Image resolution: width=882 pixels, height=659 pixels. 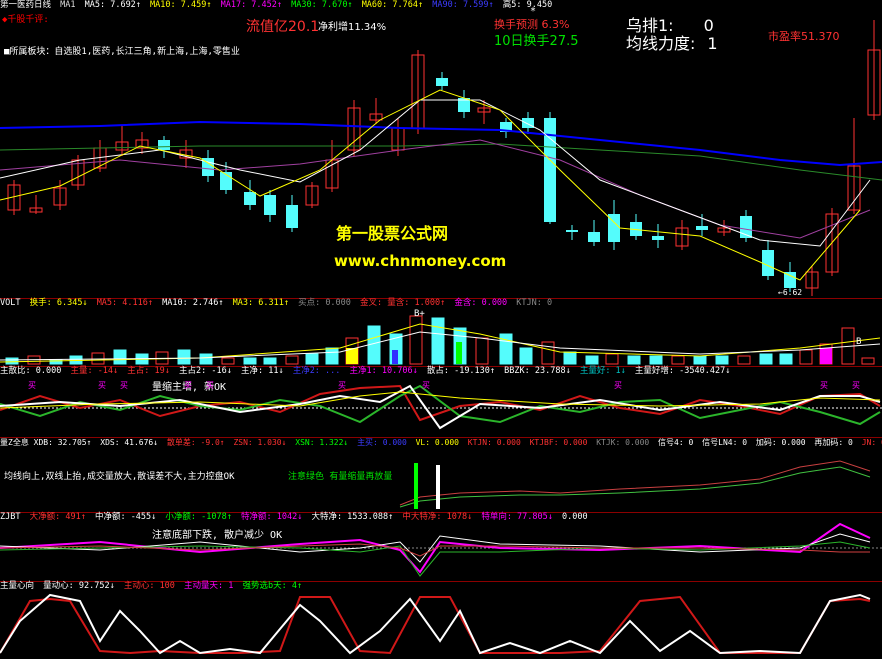 I want to click on indicator2-chart, so click(x=635, y=484).